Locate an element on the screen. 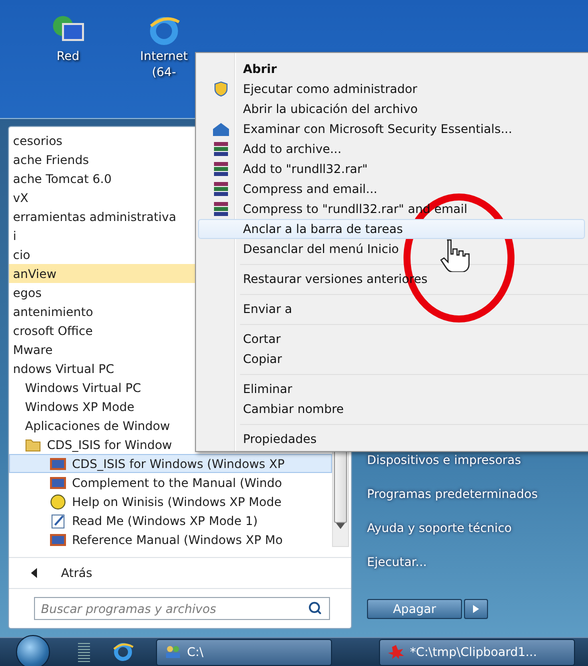 This screenshot has width=588, height=666. caret-right-icon is located at coordinates (476, 609).